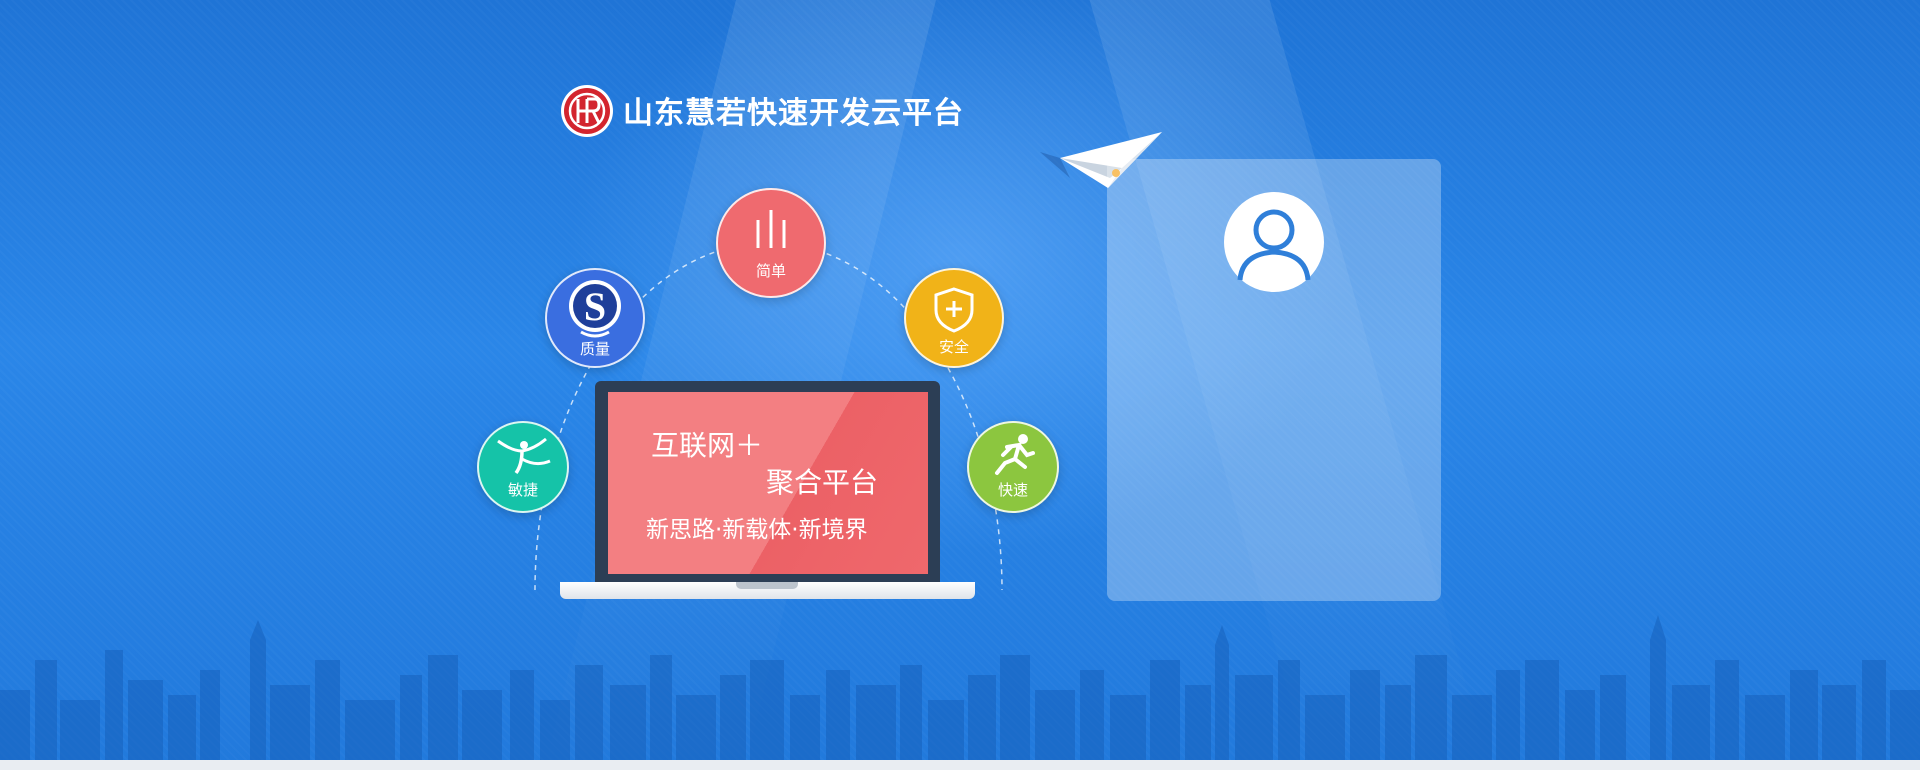 The image size is (1920, 770). I want to click on avatar, so click(1274, 242).